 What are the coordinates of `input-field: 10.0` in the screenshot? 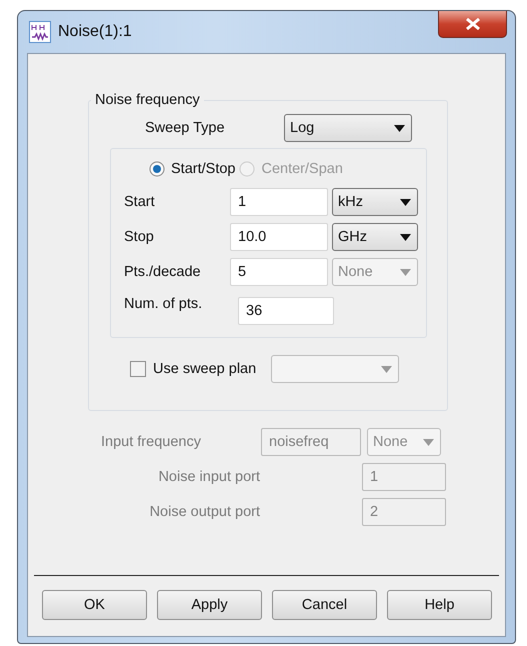 It's located at (279, 237).